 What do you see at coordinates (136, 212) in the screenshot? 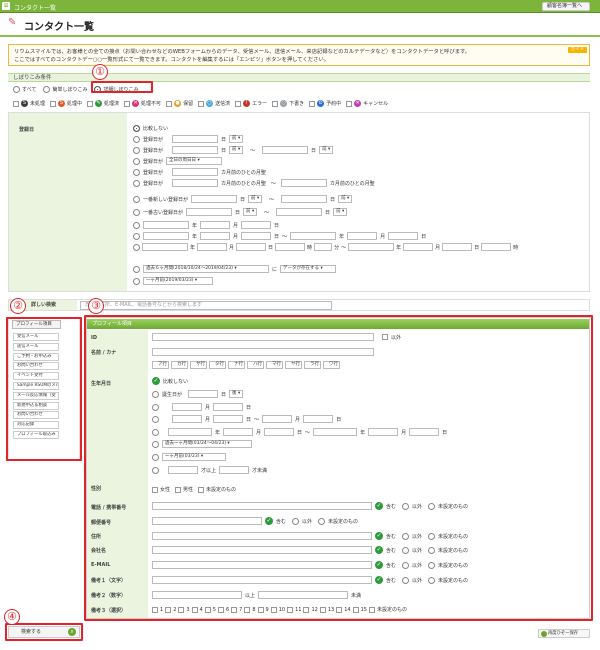
I see `date-oldest-radio` at bounding box center [136, 212].